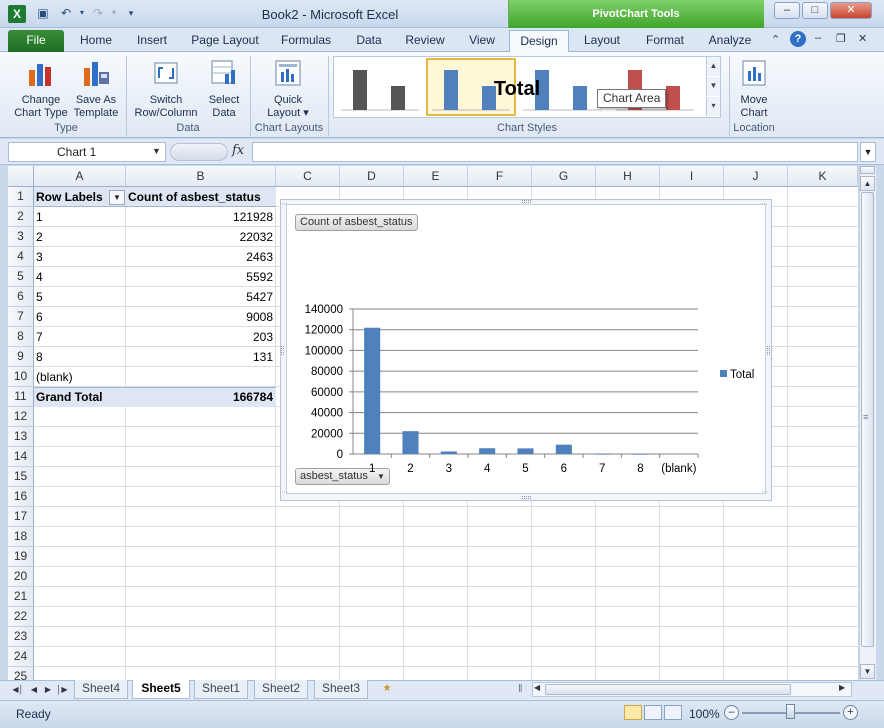 The width and height of the screenshot is (884, 728). Describe the element at coordinates (39, 277) in the screenshot. I see `pivot-row-label: 4` at that location.